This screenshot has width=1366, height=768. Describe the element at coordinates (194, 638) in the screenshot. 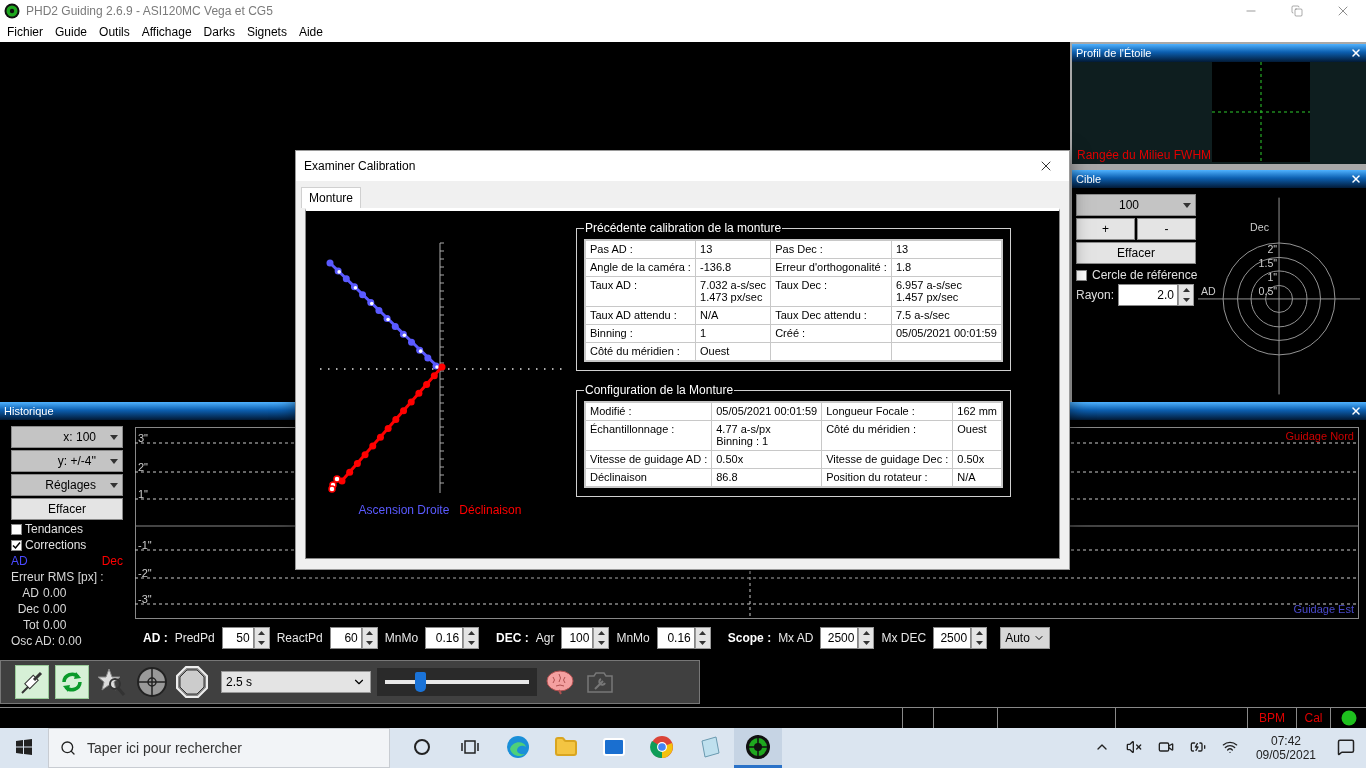

I see `param-label: PredPd` at that location.